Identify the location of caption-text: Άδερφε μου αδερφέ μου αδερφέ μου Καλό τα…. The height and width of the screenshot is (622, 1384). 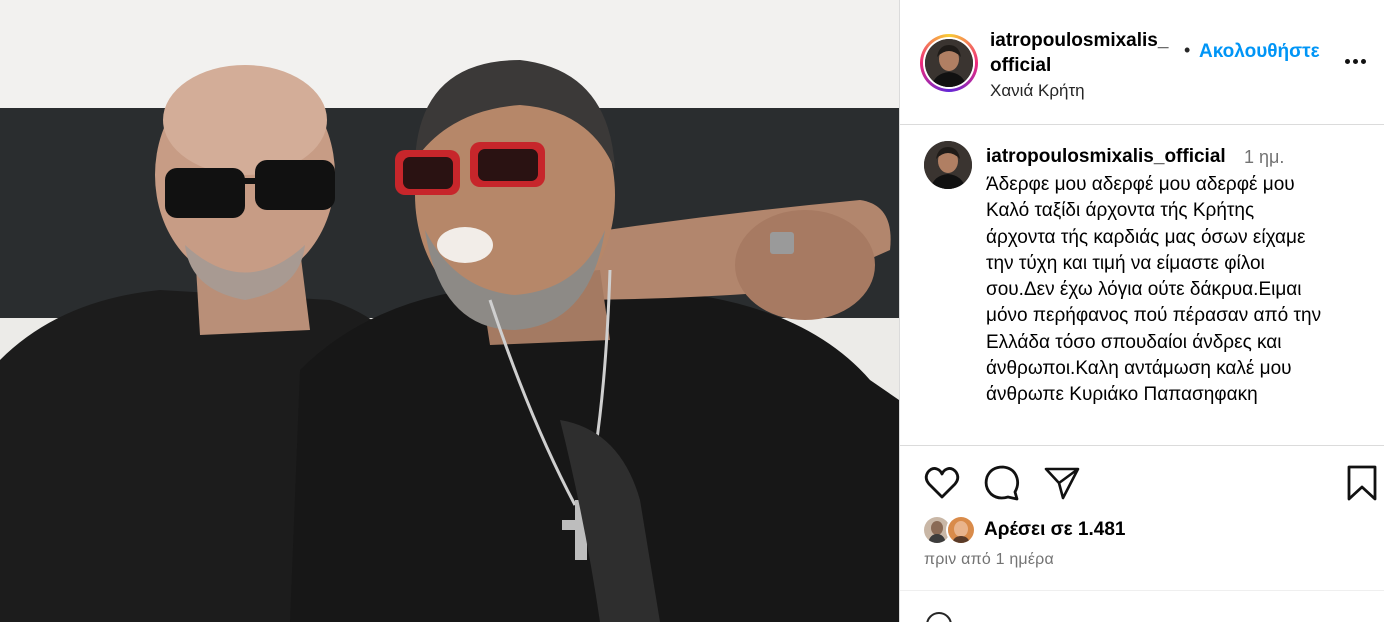
(1154, 290).